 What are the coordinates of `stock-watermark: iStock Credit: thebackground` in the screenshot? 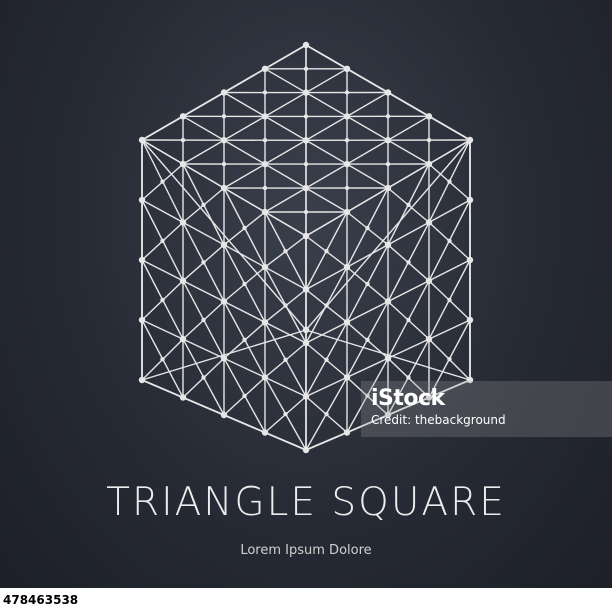 It's located at (486, 409).